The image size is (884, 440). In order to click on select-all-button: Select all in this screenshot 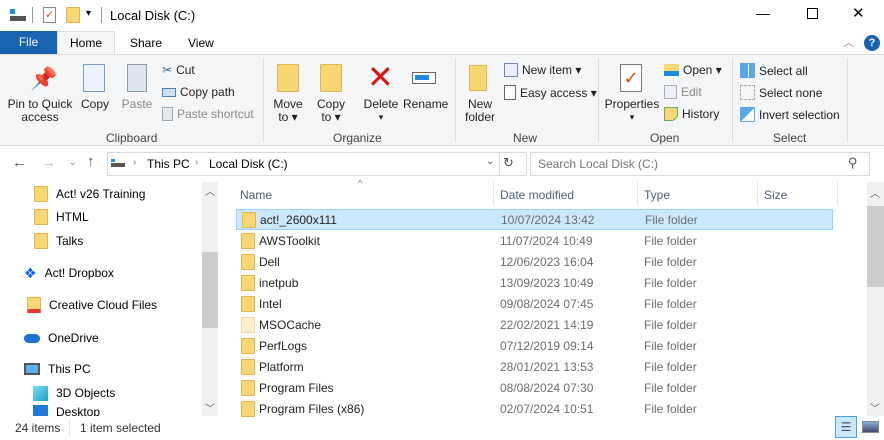, I will do `click(774, 70)`.